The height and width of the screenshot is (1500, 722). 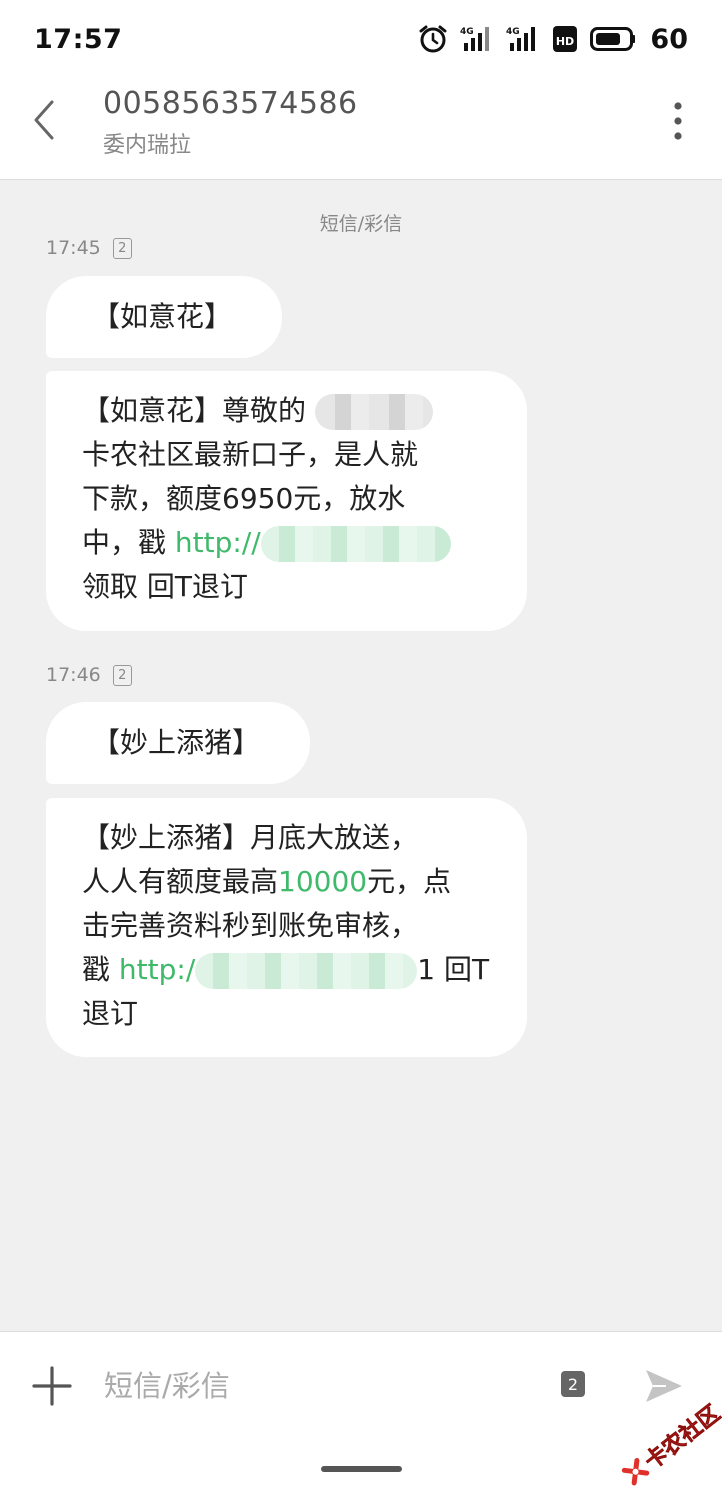 I want to click on contact-number: 0058563574586, so click(x=230, y=103).